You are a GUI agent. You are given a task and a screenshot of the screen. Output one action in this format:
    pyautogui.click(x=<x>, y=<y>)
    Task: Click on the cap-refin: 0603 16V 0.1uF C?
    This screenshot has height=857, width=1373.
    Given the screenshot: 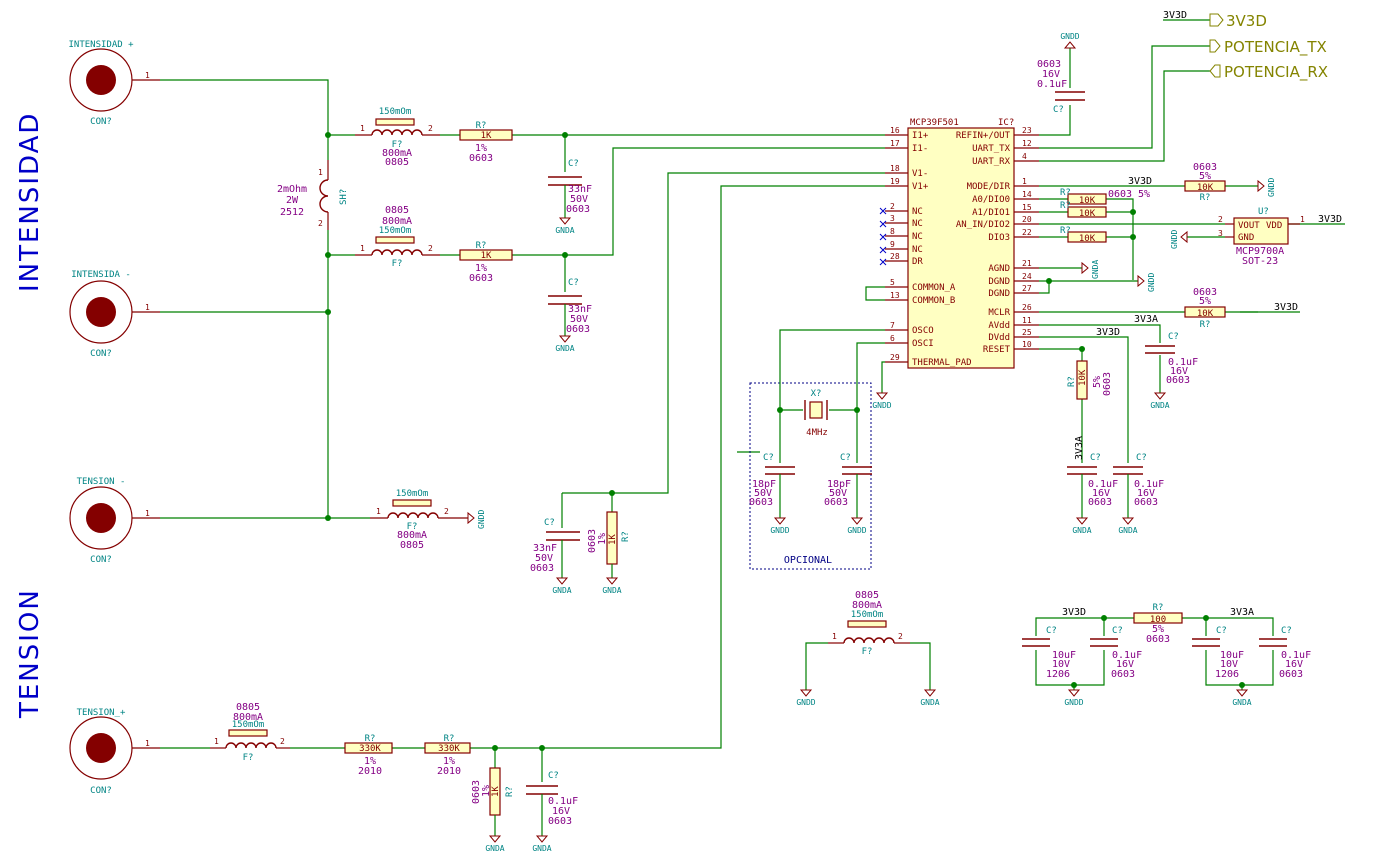 What is the action you would take?
    pyautogui.click(x=1061, y=87)
    